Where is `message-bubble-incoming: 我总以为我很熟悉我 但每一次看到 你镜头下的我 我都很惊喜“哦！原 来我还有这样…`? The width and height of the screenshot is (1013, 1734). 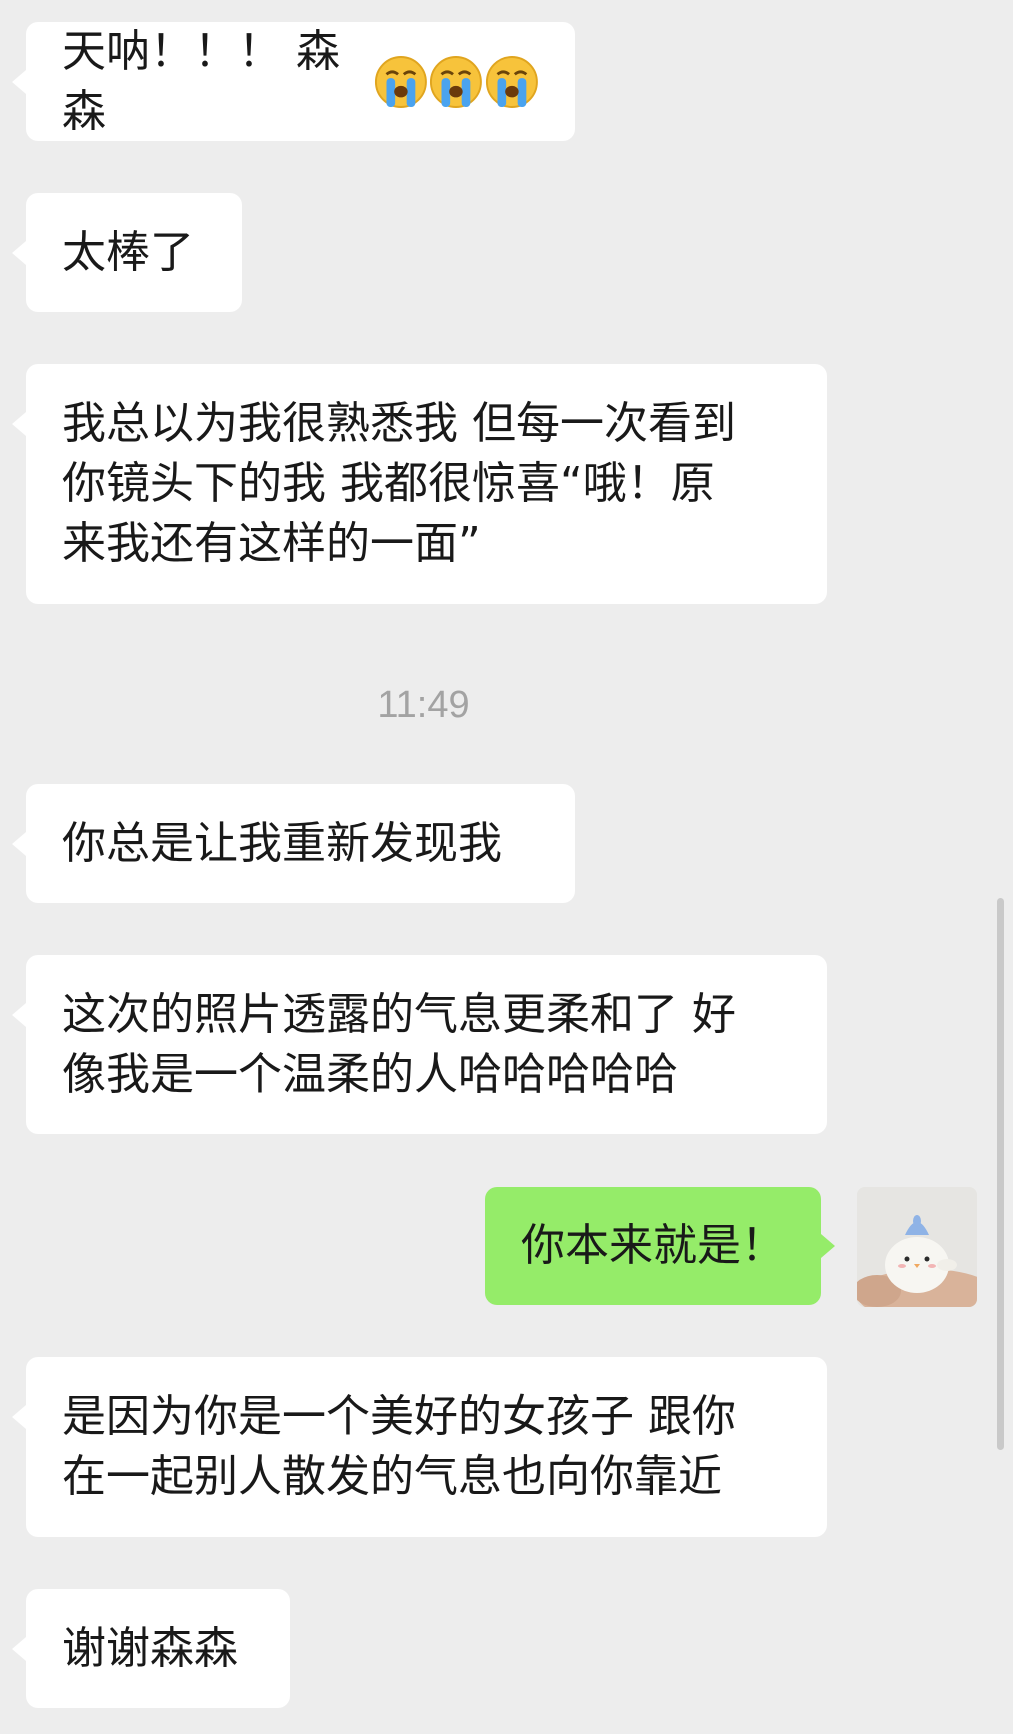
message-bubble-incoming: 我总以为我很熟悉我 但每一次看到 你镜头下的我 我都很惊喜“哦！原 来我还有这样… is located at coordinates (426, 484).